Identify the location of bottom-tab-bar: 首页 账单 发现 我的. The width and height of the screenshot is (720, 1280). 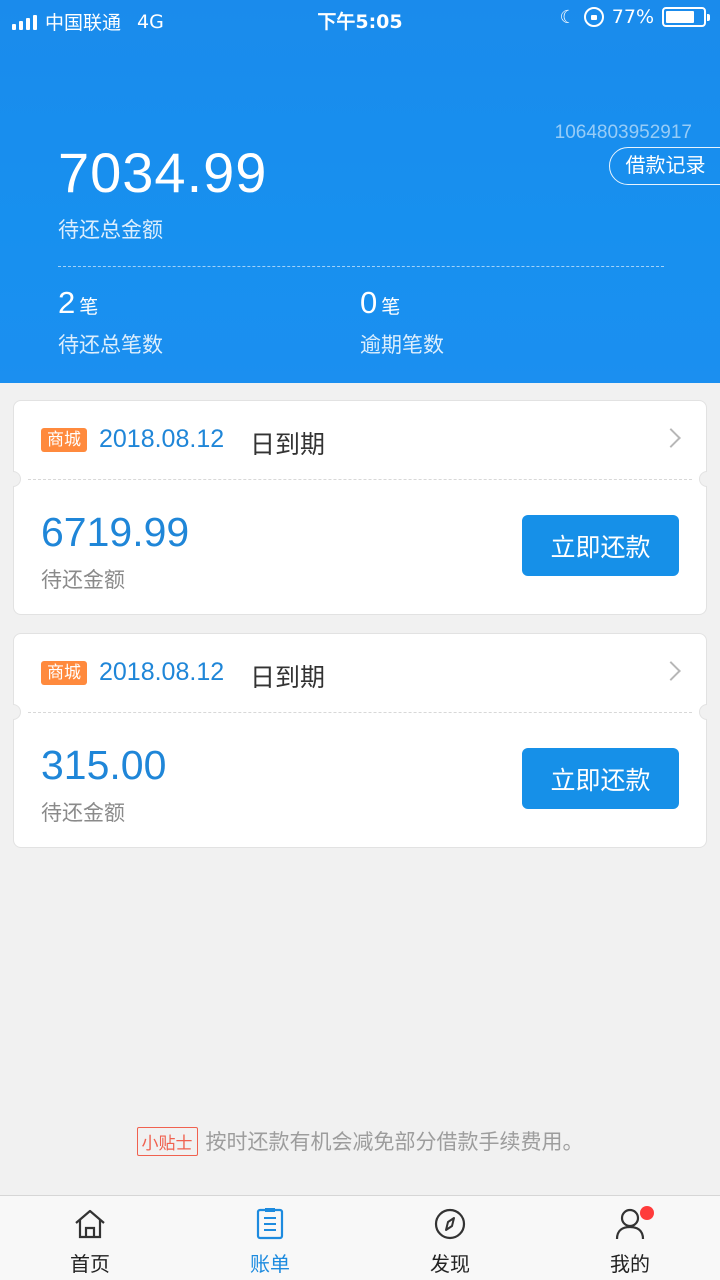
(360, 1237).